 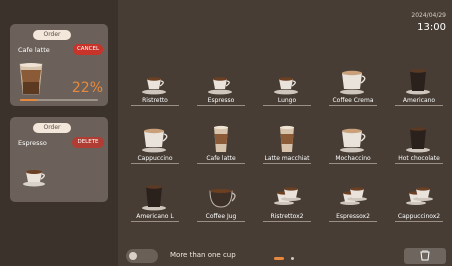 I want to click on drink-tile-espressox2: Espressox2, so click(x=353, y=204).